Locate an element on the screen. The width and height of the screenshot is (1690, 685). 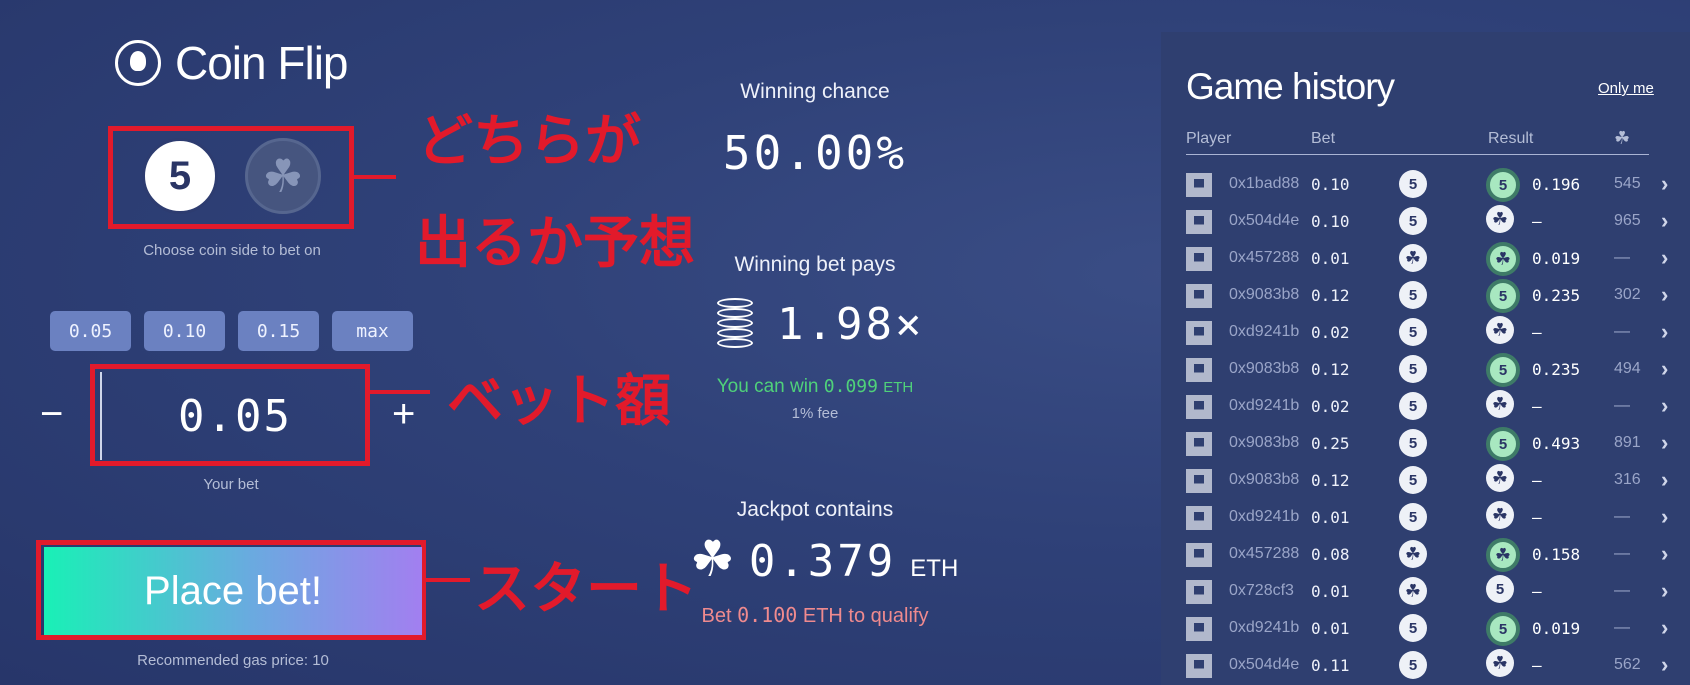
preset-0-05-button: 0.05 is located at coordinates (90, 331).